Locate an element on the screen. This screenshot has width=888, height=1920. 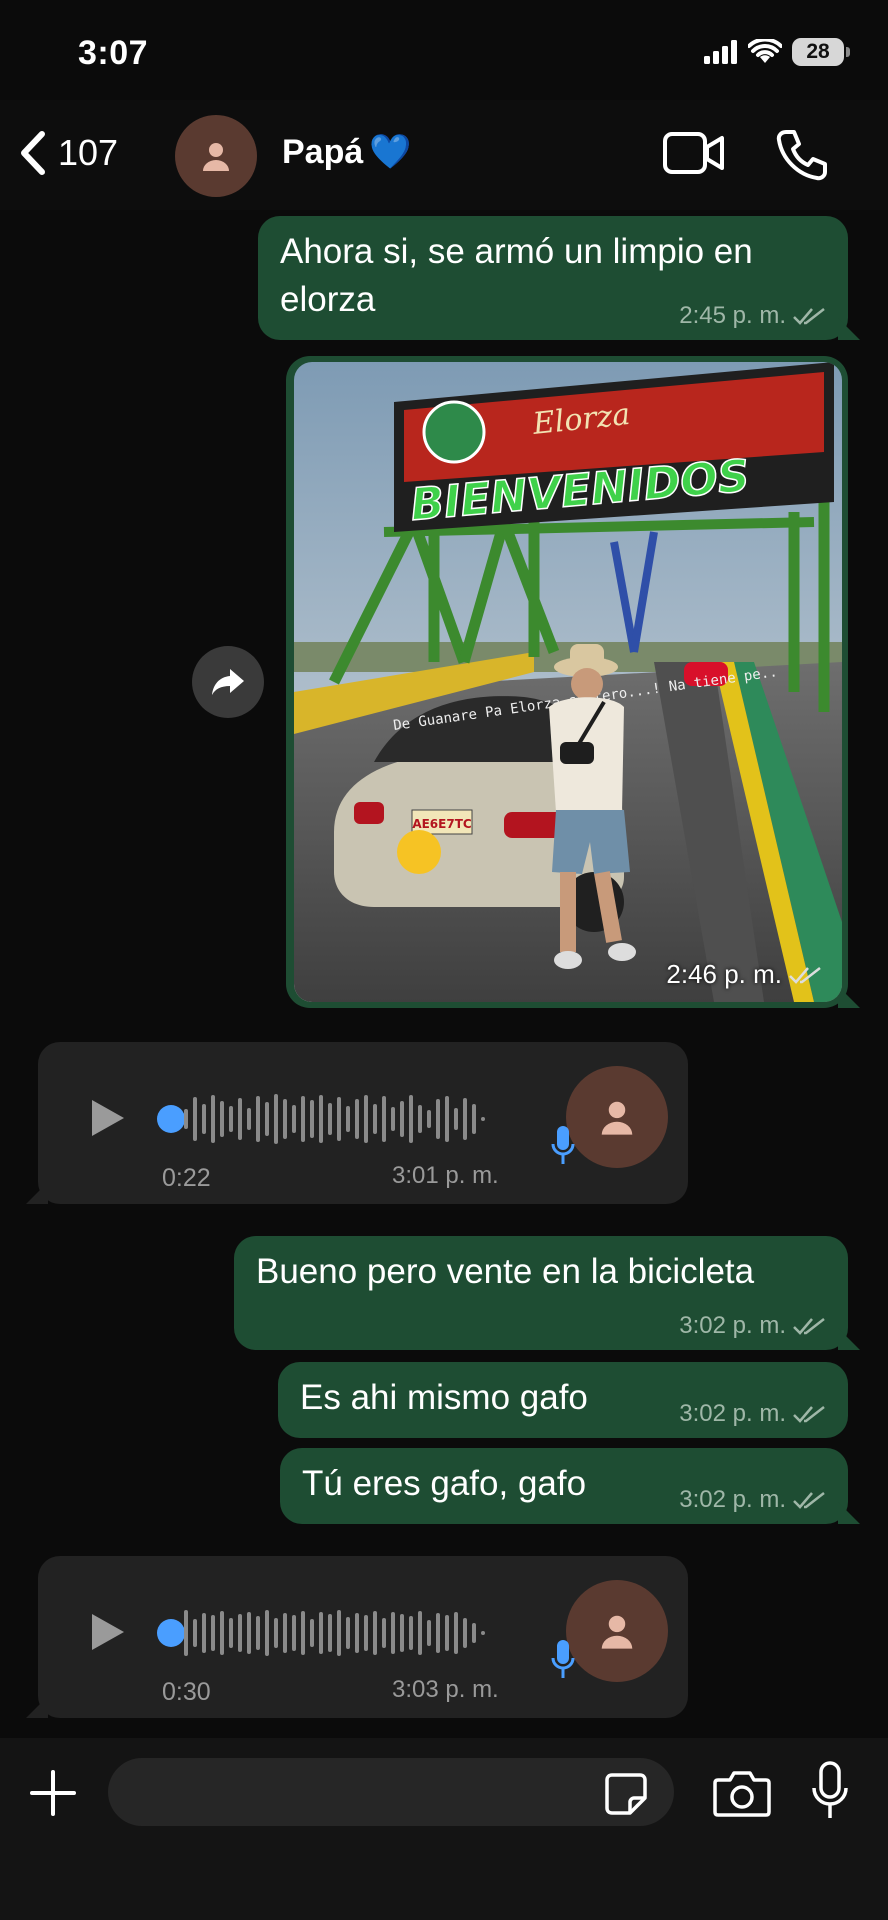
forward-button is located at coordinates (228, 682).